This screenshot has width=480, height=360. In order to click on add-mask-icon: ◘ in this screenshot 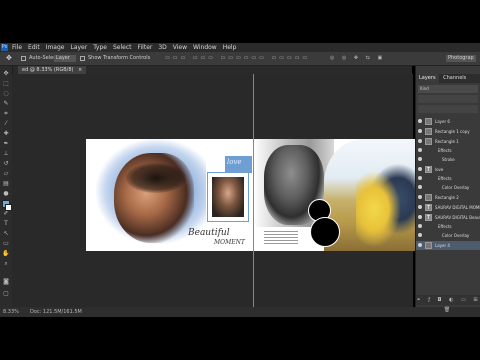, I will do `click(441, 300)`.